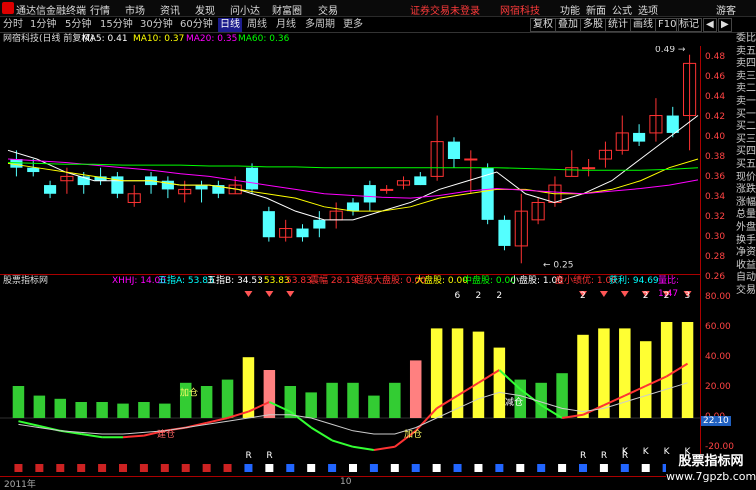  Describe the element at coordinates (26, 281) in the screenshot. I see `indicator-name: 股票指标网` at that location.